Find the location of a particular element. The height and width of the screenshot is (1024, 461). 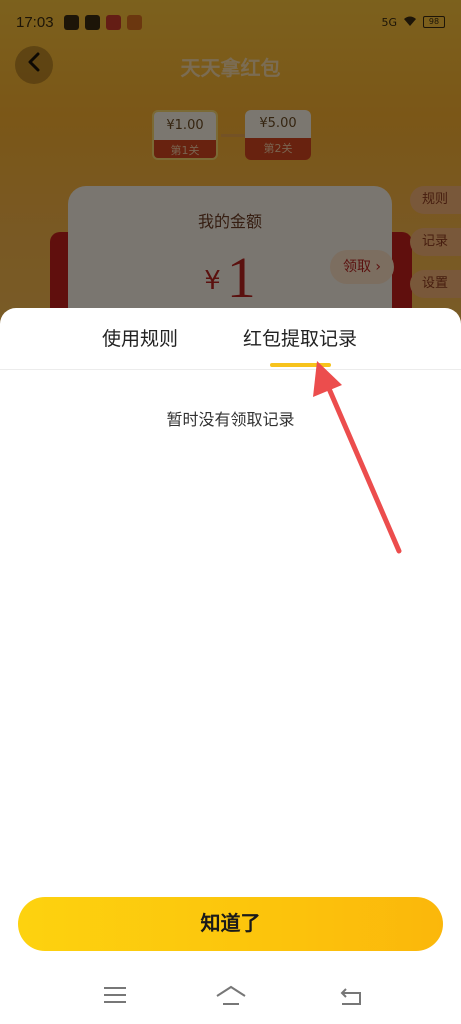

tab-usage-rules: 使用规则 is located at coordinates (140, 337).